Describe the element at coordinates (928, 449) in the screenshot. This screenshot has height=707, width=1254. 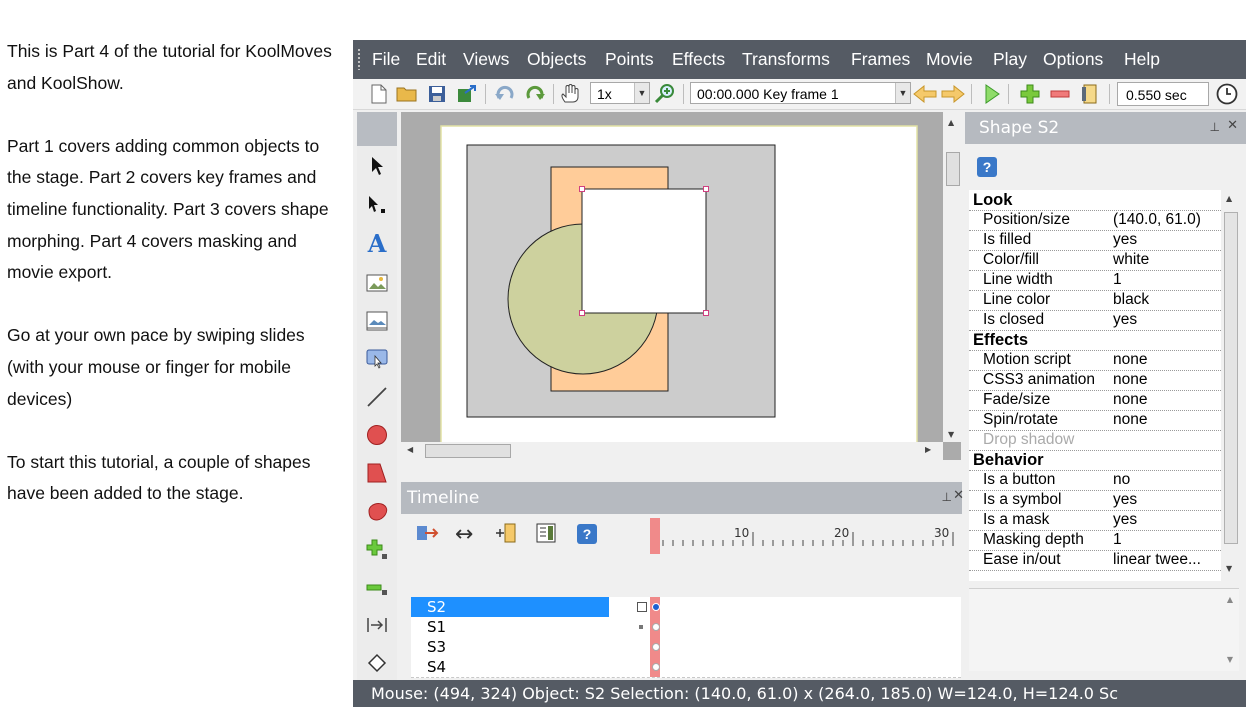
I see `arrow-right-icon: ▶` at that location.